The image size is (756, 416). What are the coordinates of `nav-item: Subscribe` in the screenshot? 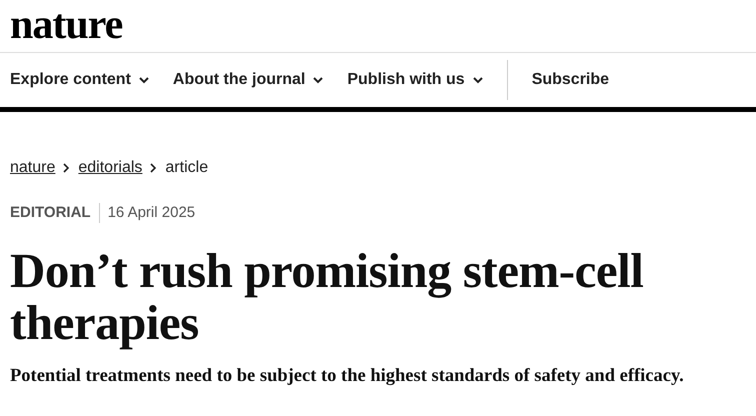 It's located at (571, 80).